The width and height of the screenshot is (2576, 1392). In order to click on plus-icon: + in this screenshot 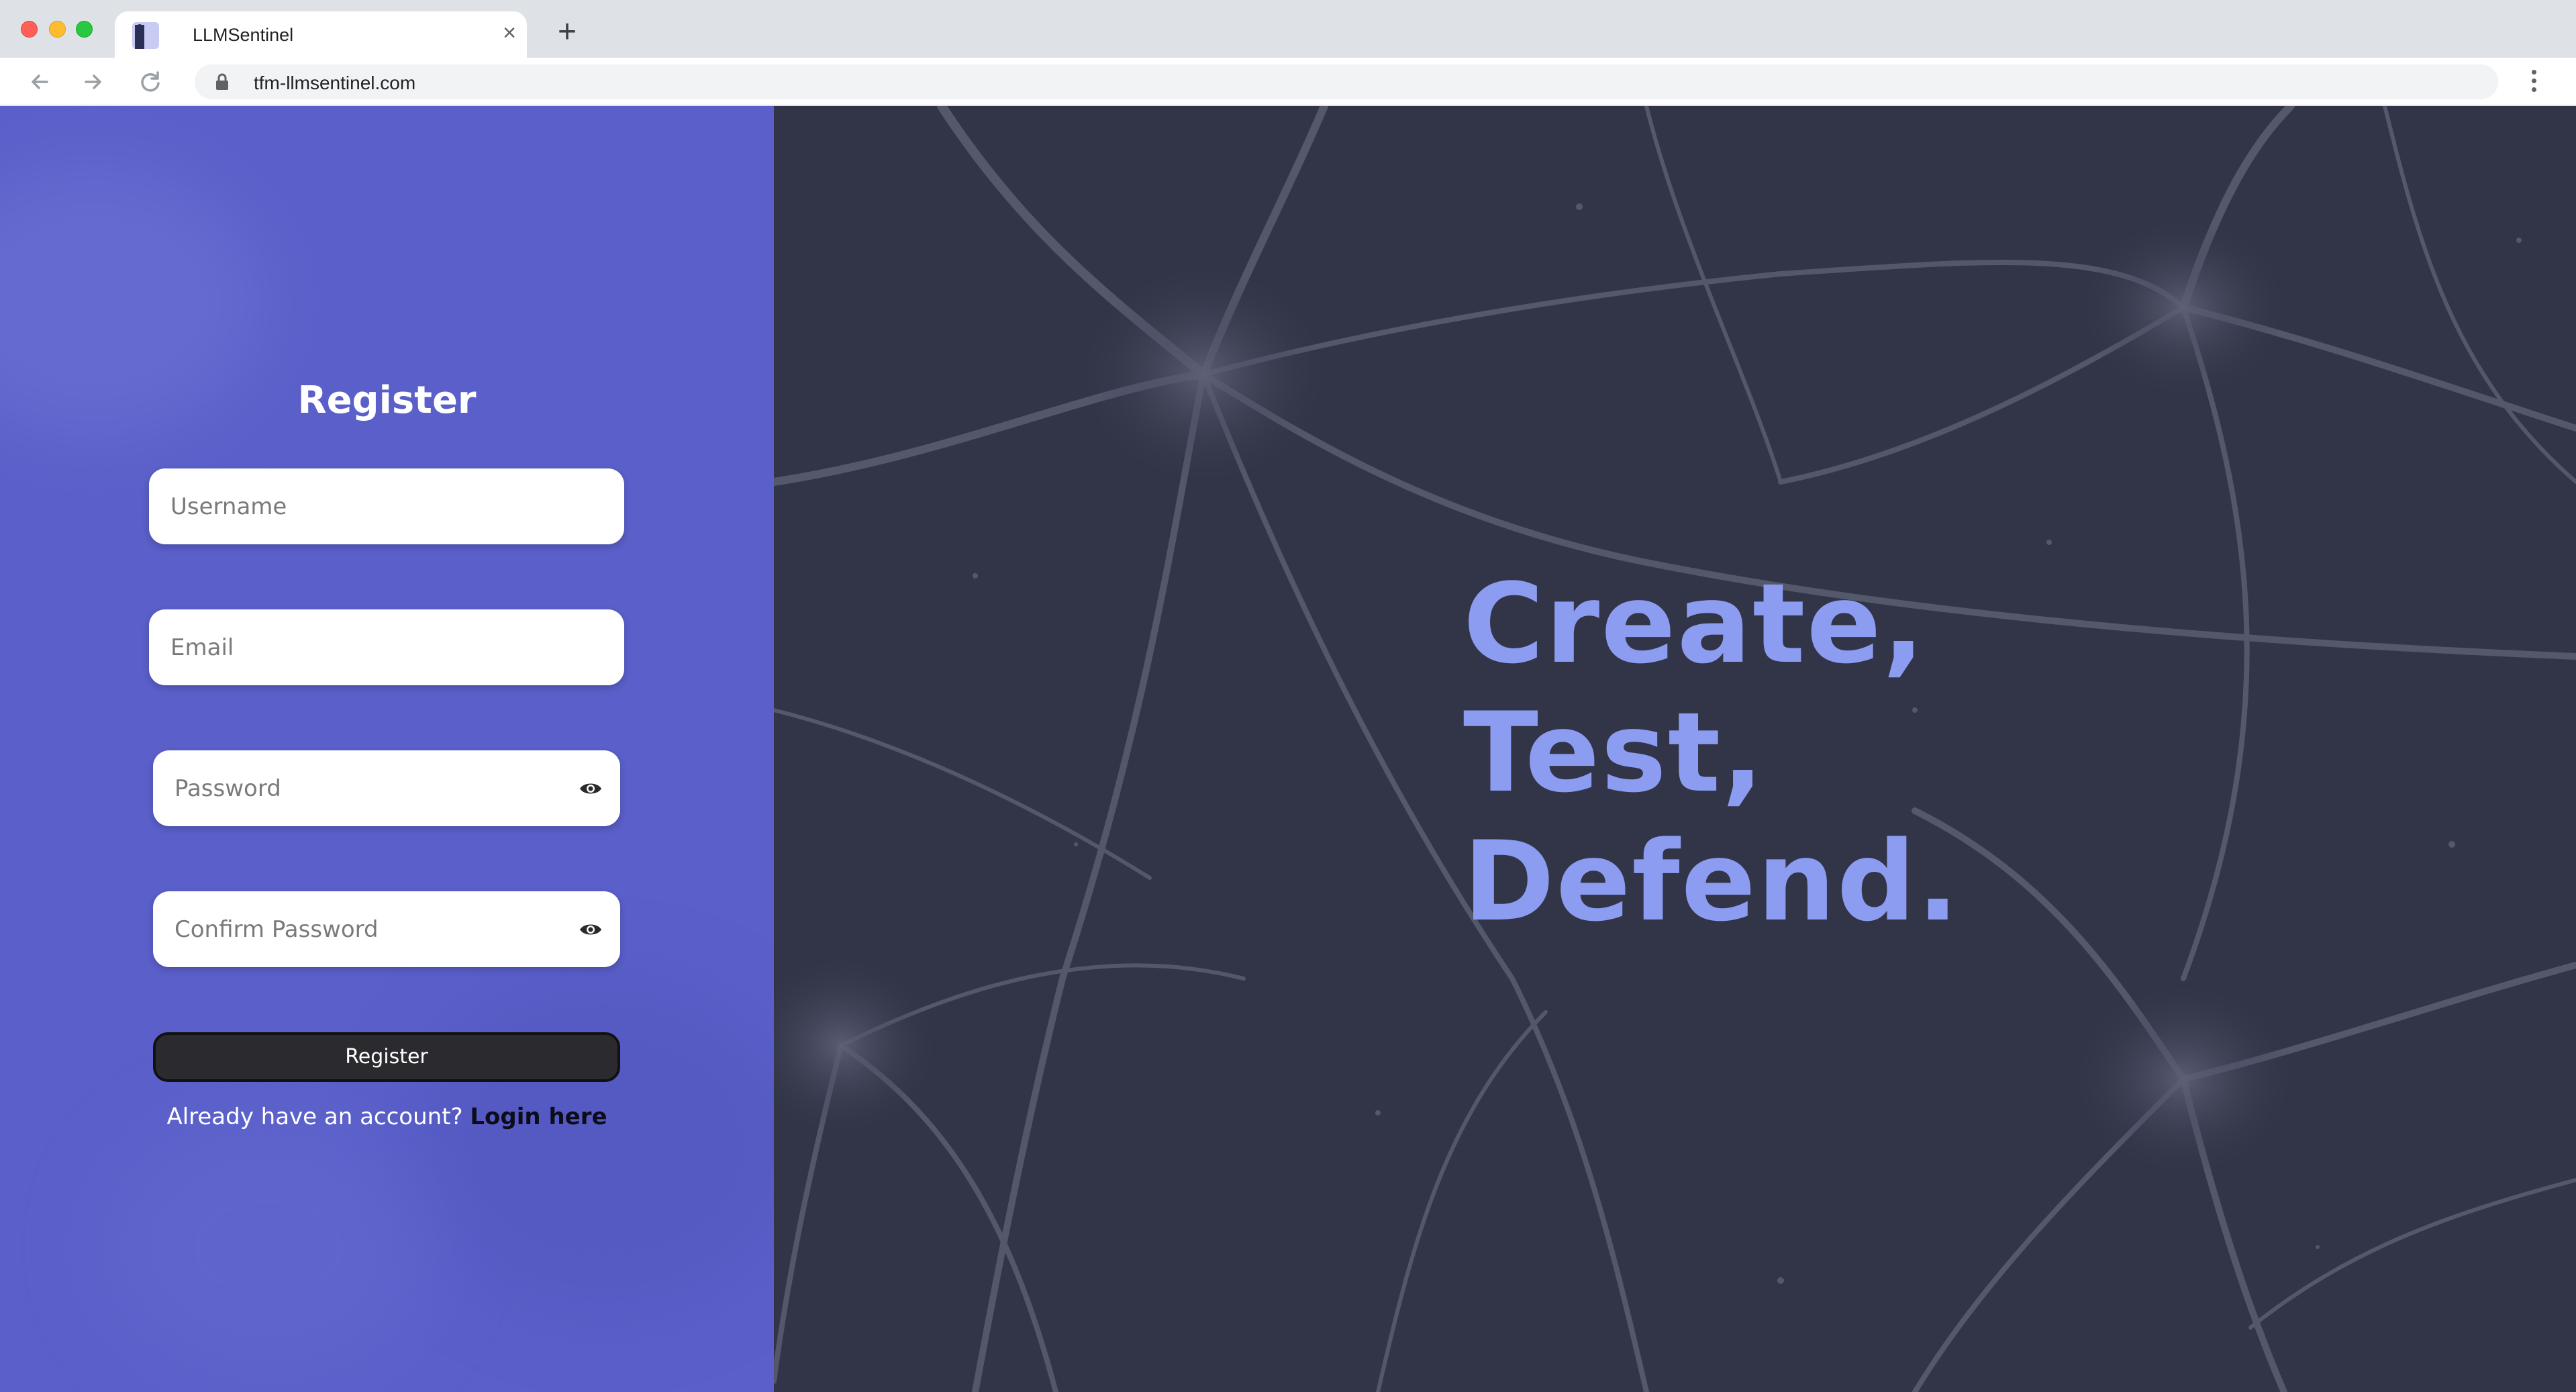, I will do `click(567, 32)`.